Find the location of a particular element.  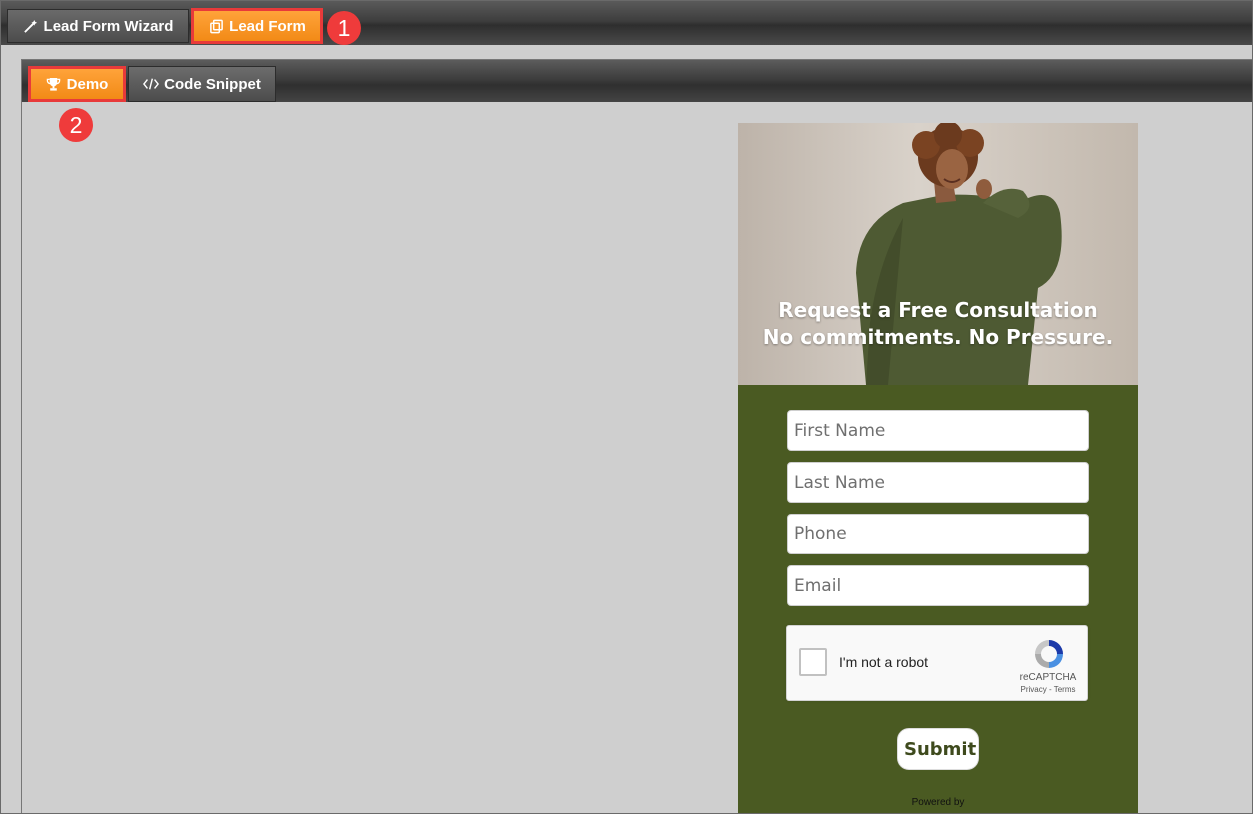

last-name-input is located at coordinates (938, 482).